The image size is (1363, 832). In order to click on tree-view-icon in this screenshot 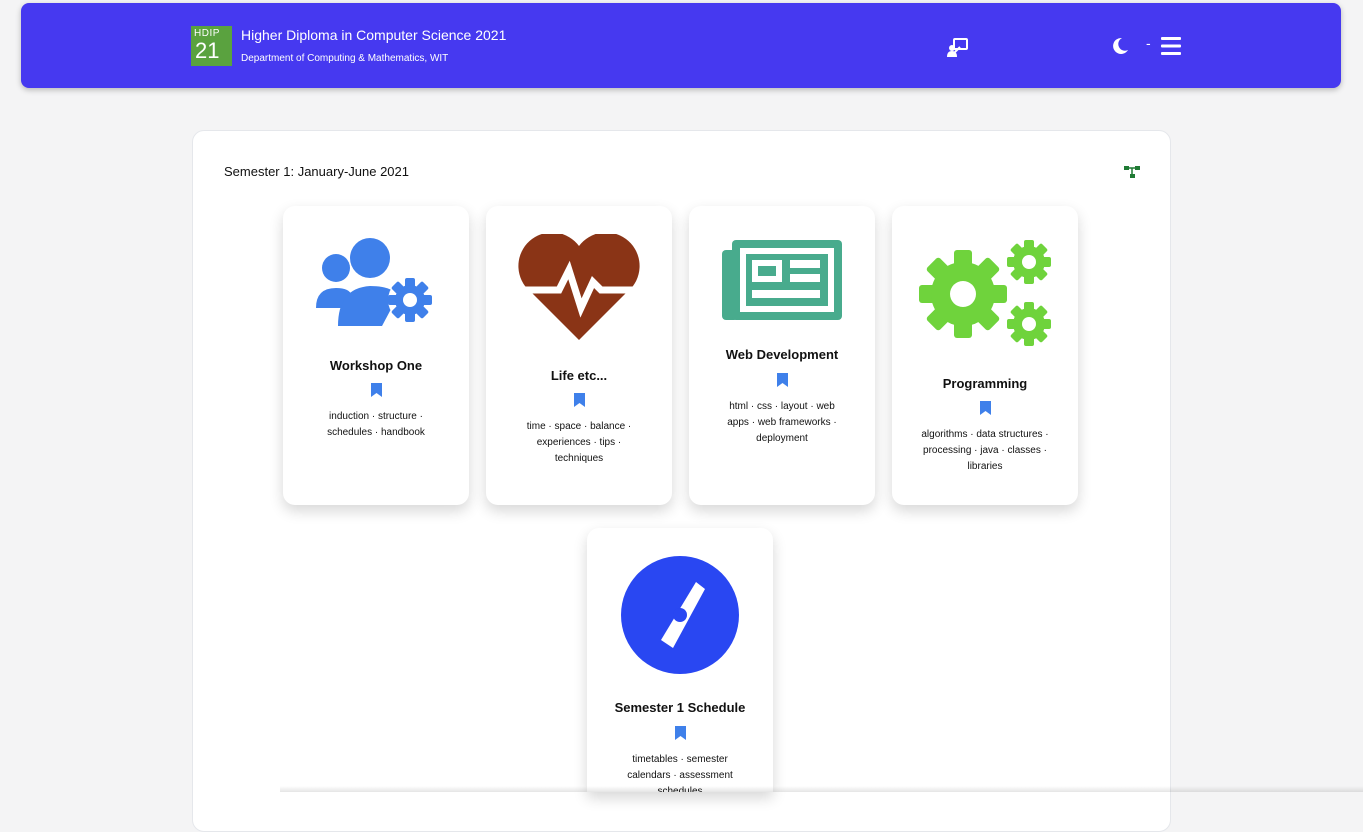, I will do `click(1132, 172)`.